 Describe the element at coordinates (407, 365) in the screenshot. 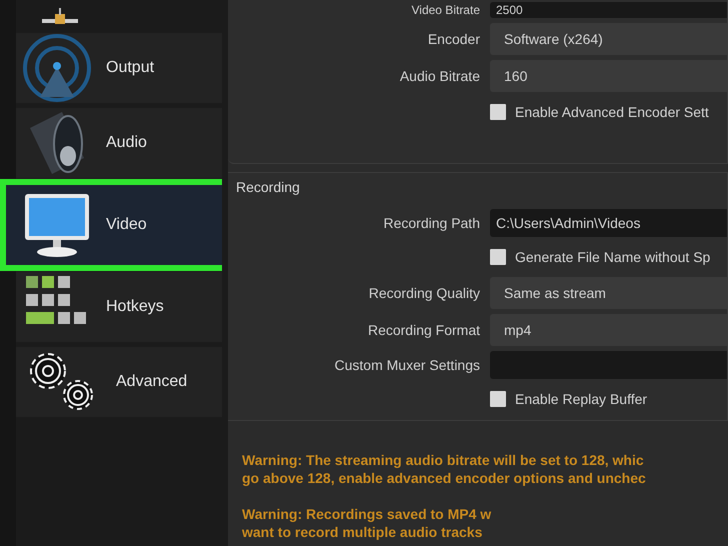

I see `field-label: Custom Muxer Settings` at that location.